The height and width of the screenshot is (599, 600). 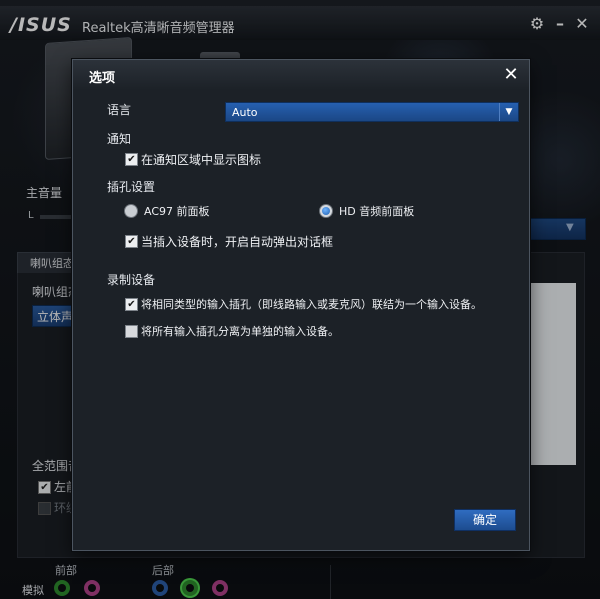 What do you see at coordinates (372, 112) in the screenshot?
I see `language-select: Auto ▼` at bounding box center [372, 112].